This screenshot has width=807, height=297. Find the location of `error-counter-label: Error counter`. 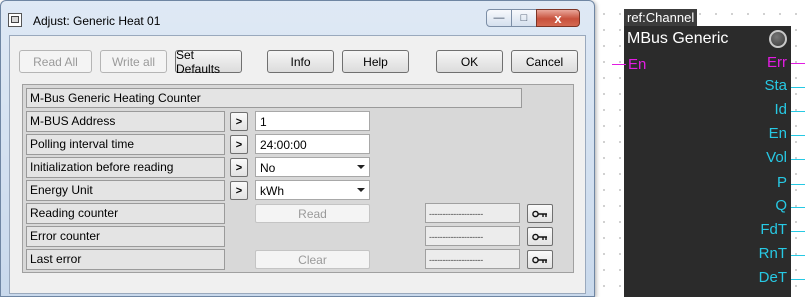

error-counter-label: Error counter is located at coordinates (125, 236).